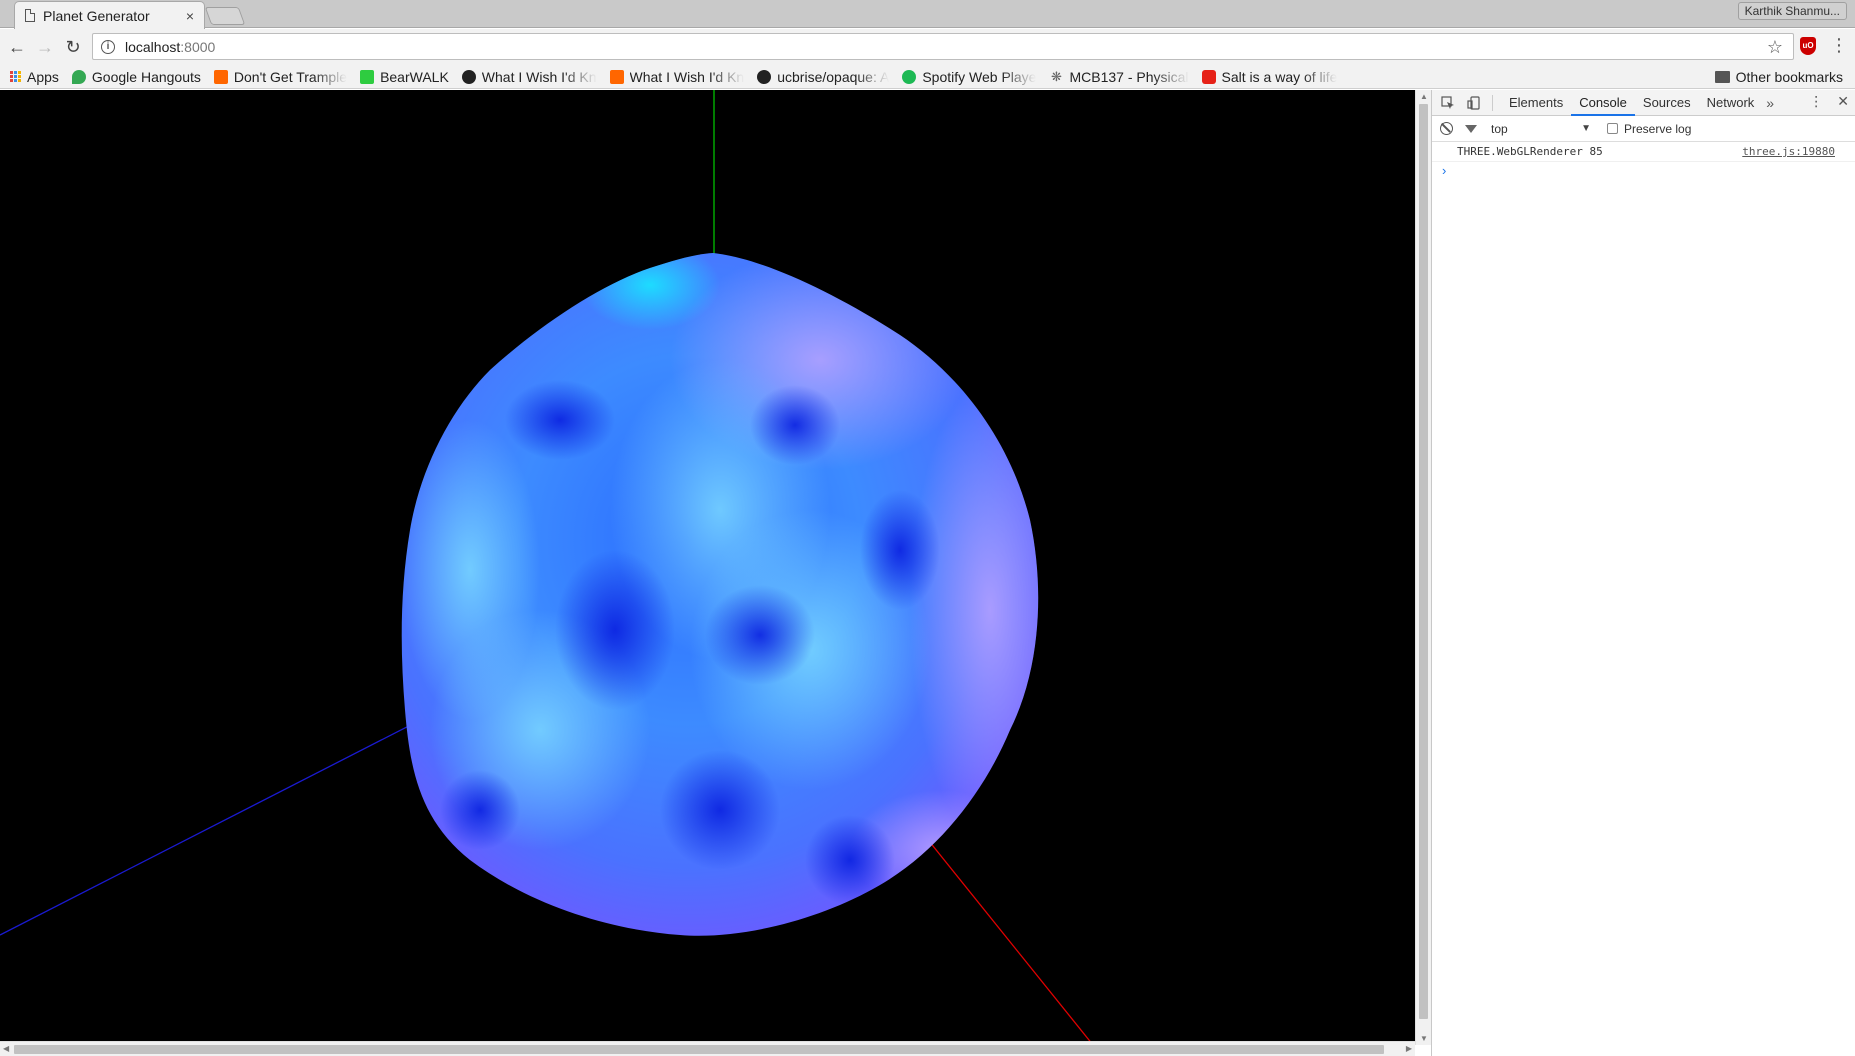 The width and height of the screenshot is (1855, 1056). What do you see at coordinates (198, 46) in the screenshot?
I see `url-port: :8000` at bounding box center [198, 46].